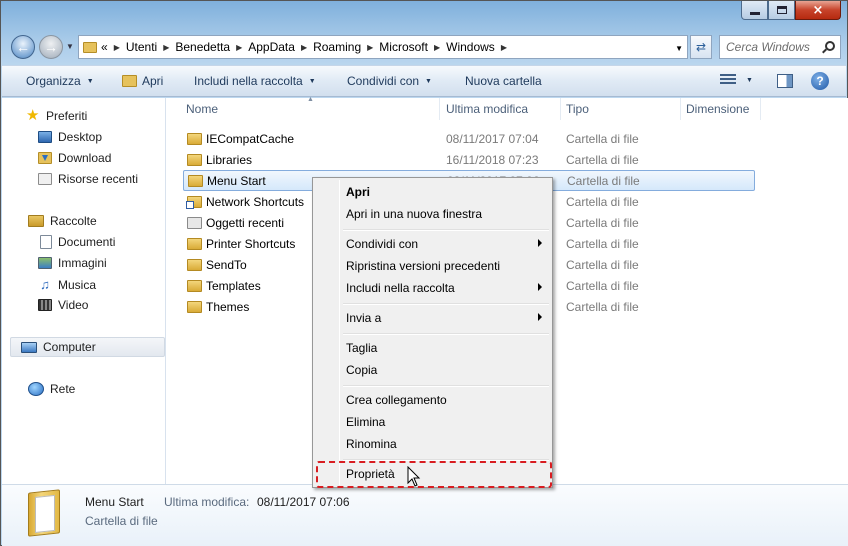 The height and width of the screenshot is (546, 848). What do you see at coordinates (69, 347) in the screenshot?
I see `sidebar-item-label: Computer` at bounding box center [69, 347].